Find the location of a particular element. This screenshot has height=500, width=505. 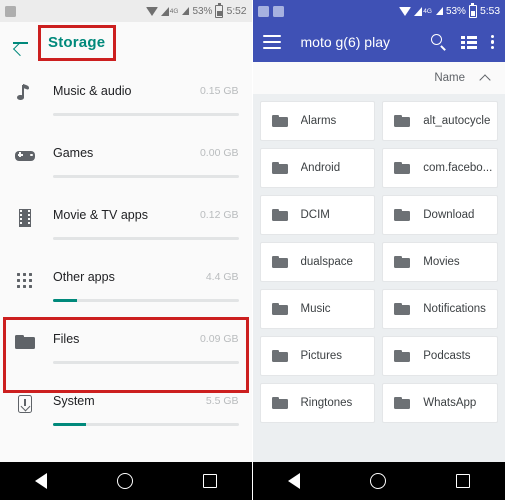

storage-row-games: Games 0.00 GB is located at coordinates (126, 157).